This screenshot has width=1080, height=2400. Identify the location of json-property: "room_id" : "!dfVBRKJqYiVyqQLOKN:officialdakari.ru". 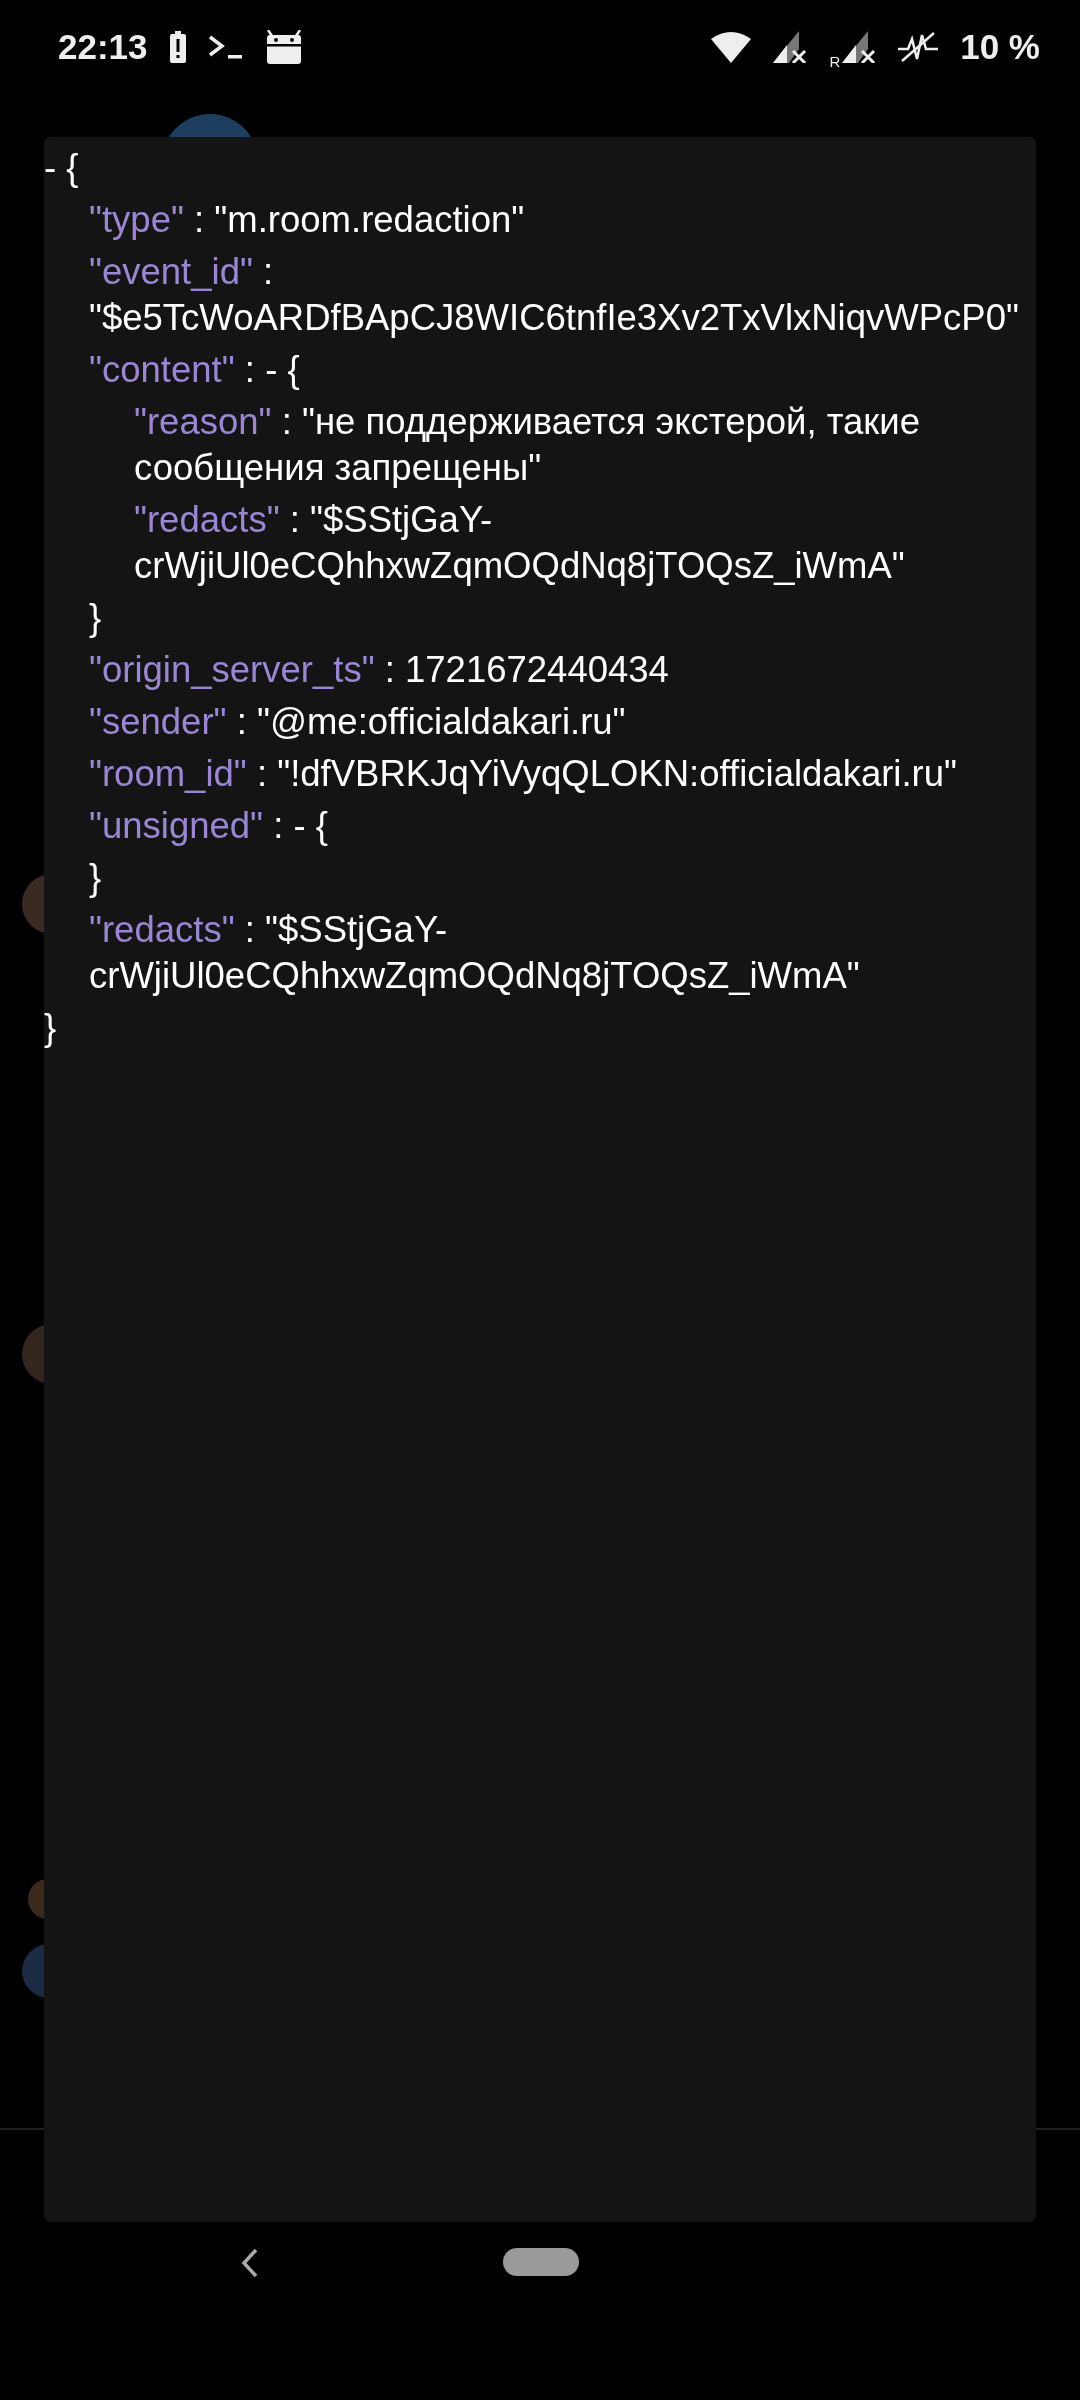
(524, 774).